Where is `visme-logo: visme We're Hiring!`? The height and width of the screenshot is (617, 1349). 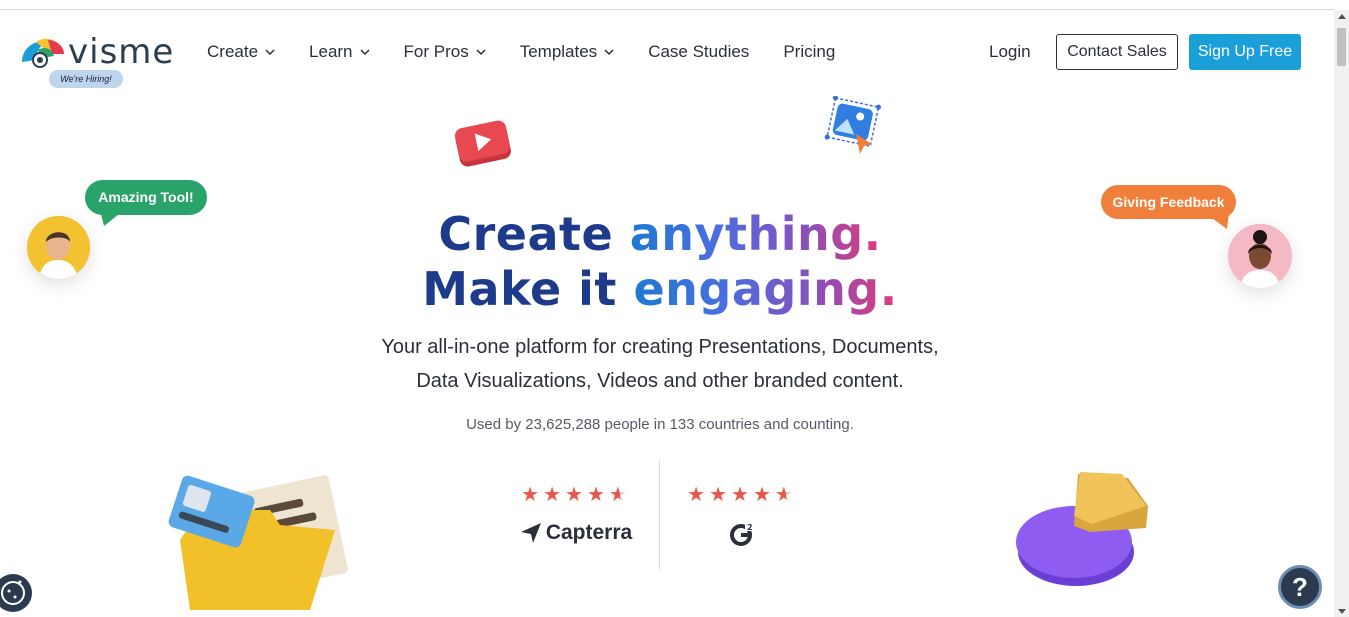
visme-logo: visme We're Hiring! is located at coordinates (98, 62).